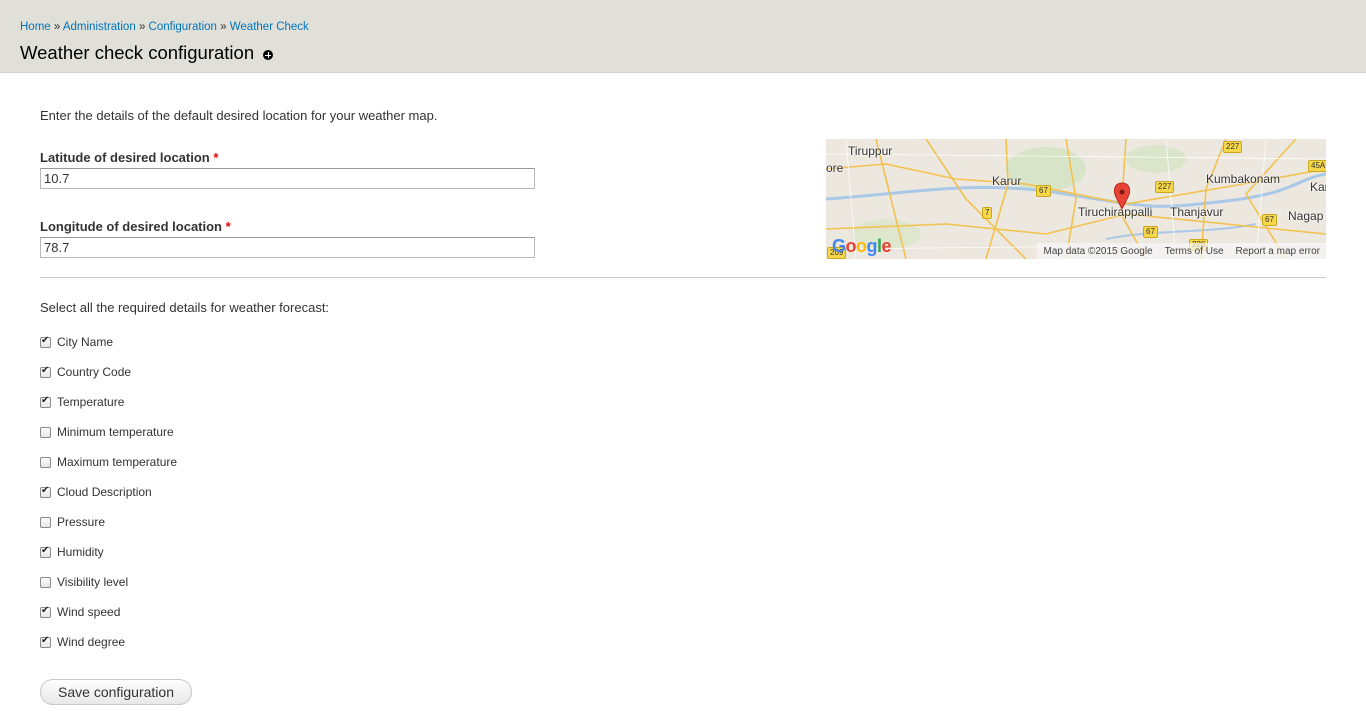 This screenshot has height=721, width=1366. Describe the element at coordinates (94, 372) in the screenshot. I see `option-label: Country Code` at that location.